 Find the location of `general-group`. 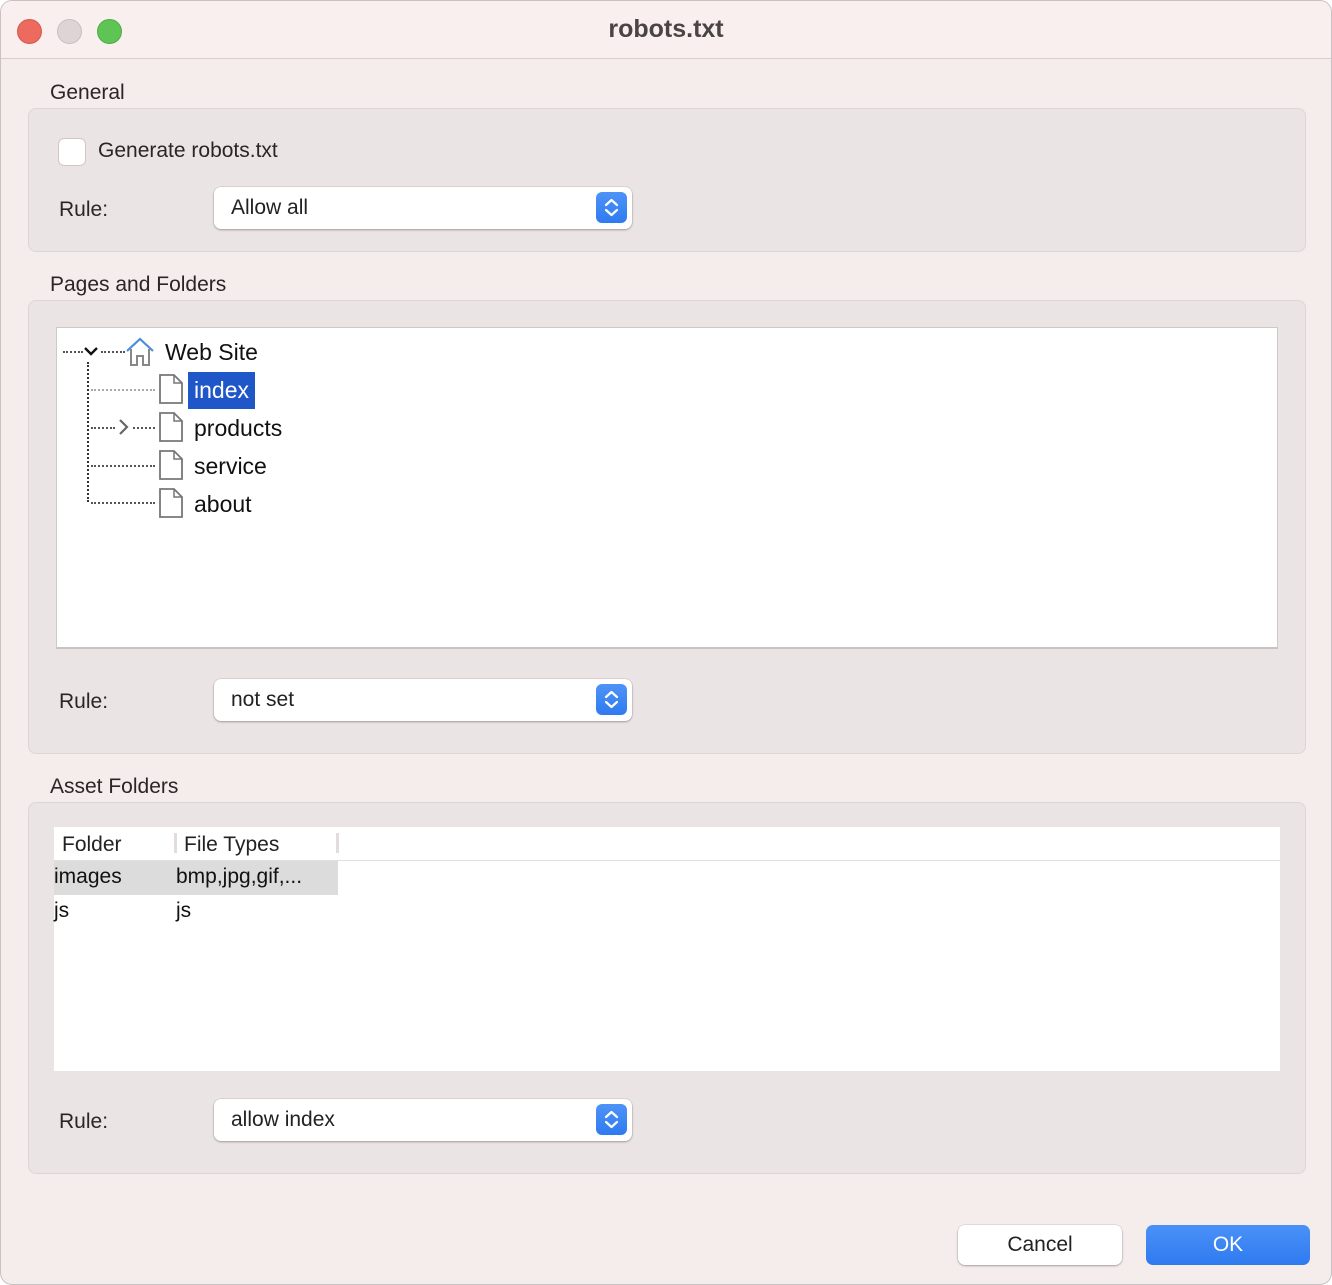

general-group is located at coordinates (667, 180).